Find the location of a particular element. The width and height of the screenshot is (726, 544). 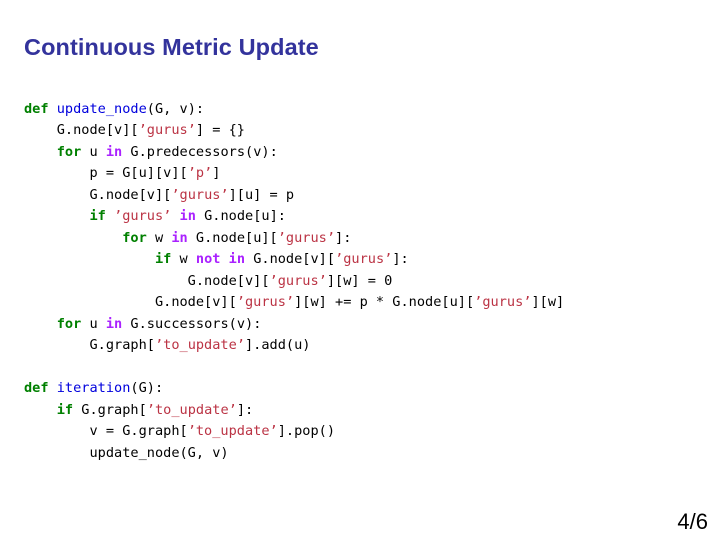

code-token: G.predecessors(v): is located at coordinates (200, 151).